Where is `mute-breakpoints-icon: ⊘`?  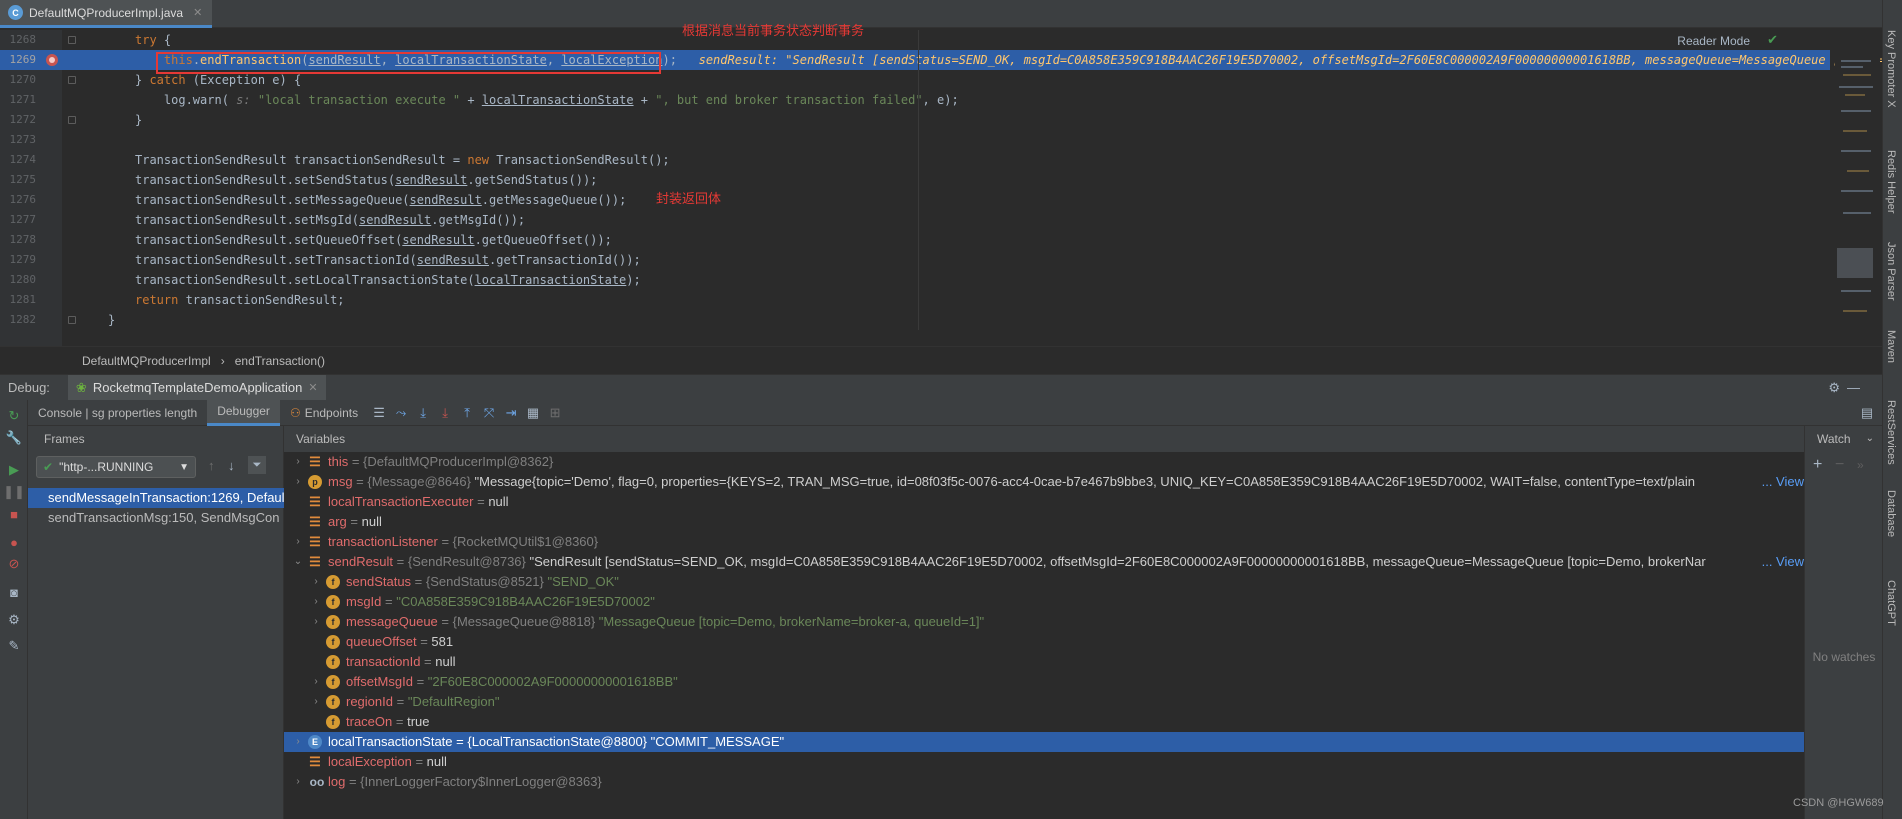 mute-breakpoints-icon: ⊘ is located at coordinates (14, 564).